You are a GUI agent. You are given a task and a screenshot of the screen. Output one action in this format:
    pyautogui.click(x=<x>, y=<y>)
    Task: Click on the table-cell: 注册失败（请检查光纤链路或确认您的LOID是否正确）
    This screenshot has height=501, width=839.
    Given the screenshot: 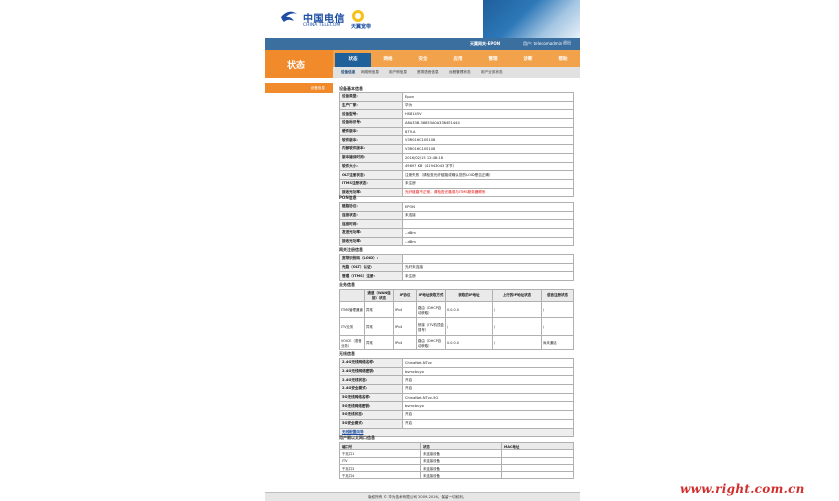 What is the action you would take?
    pyautogui.click(x=488, y=175)
    